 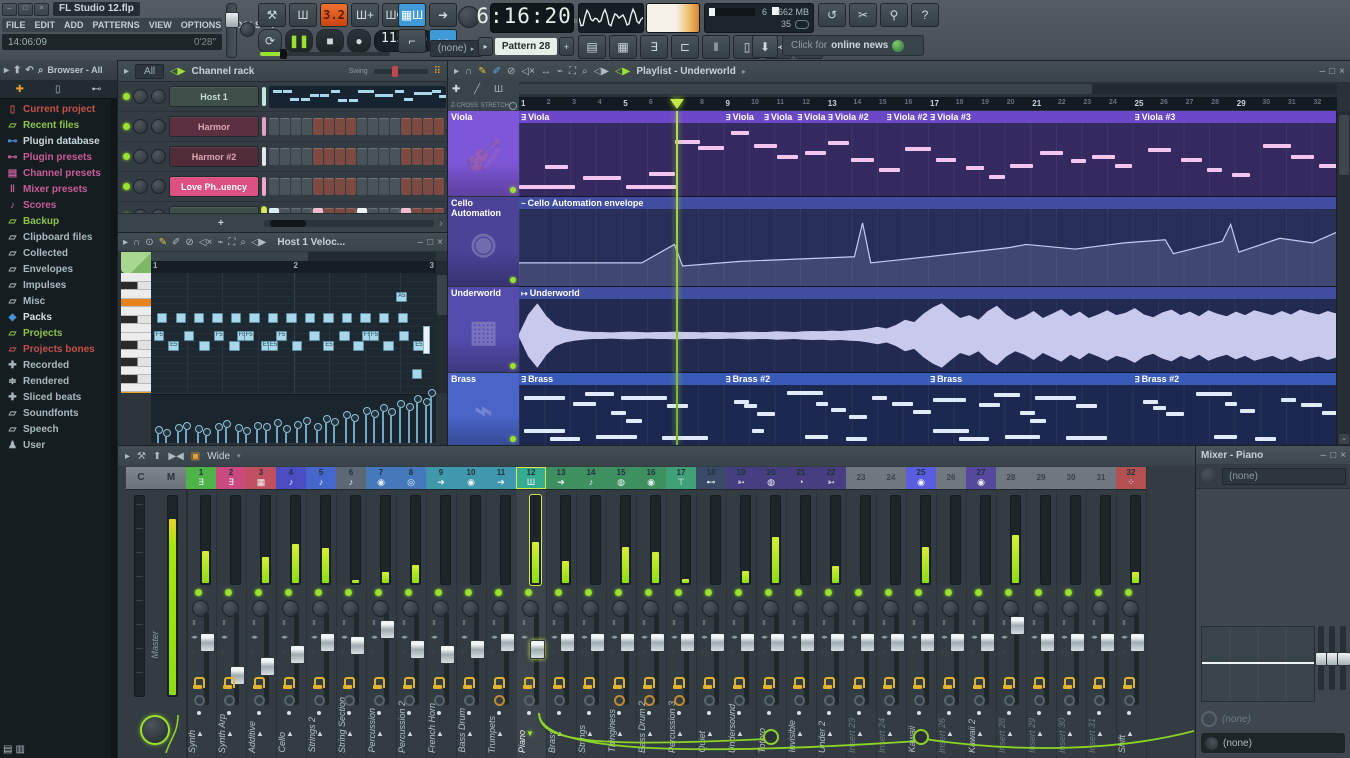 What do you see at coordinates (140, 96) in the screenshot?
I see `channel-pan-knob` at bounding box center [140, 96].